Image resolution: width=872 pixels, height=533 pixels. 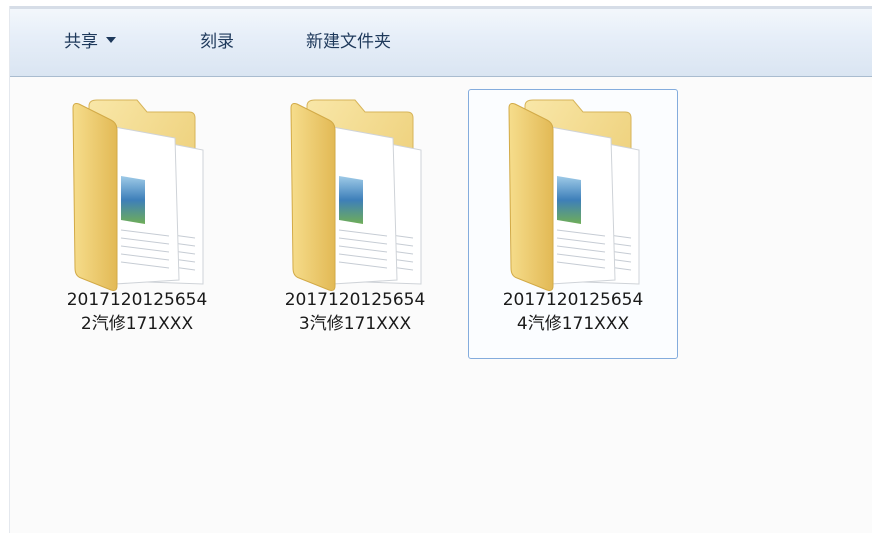 What do you see at coordinates (355, 324) in the screenshot?
I see `folder-name-line2: 3汽修171XXX` at bounding box center [355, 324].